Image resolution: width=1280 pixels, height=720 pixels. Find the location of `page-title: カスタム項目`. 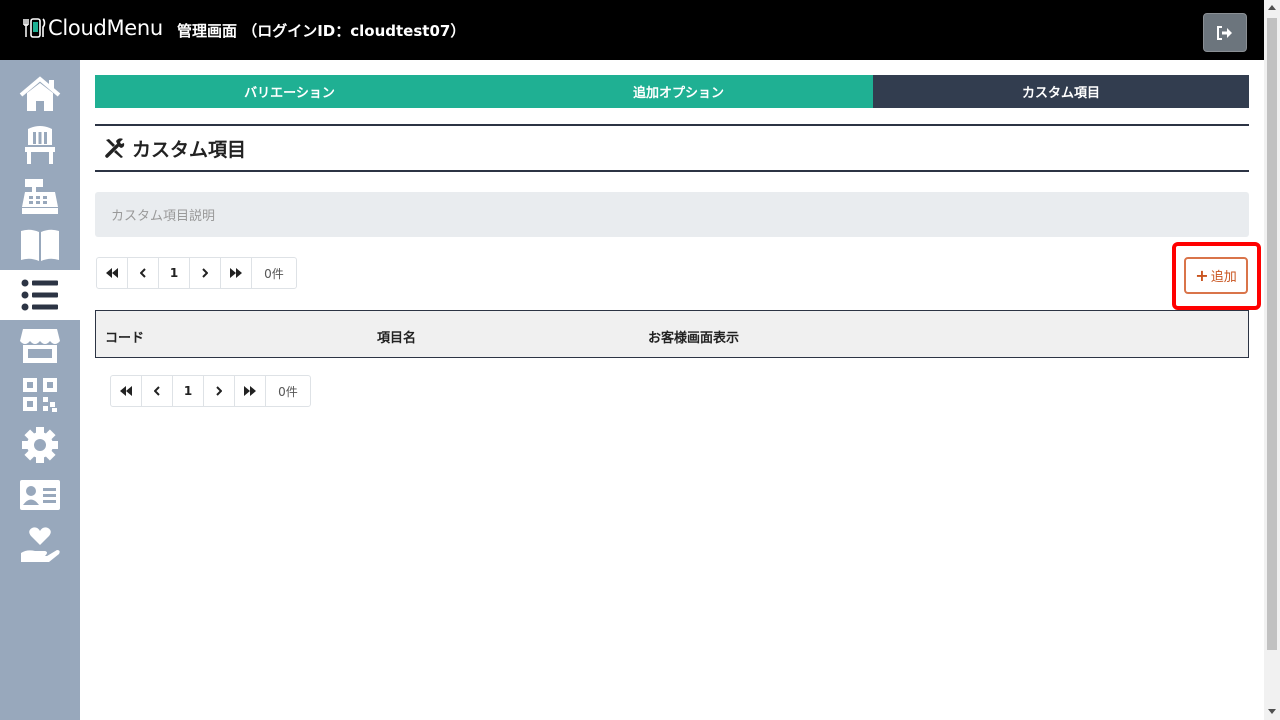

page-title: カスタム項目 is located at coordinates (189, 149).